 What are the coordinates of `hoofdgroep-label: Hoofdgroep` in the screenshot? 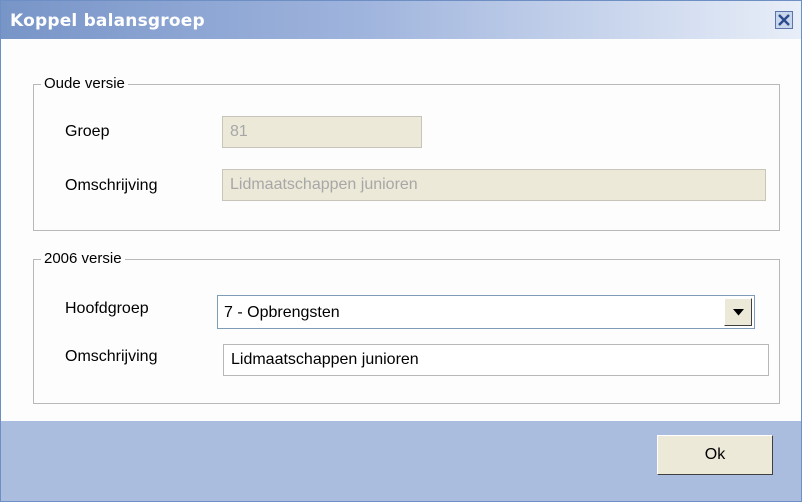 It's located at (107, 308).